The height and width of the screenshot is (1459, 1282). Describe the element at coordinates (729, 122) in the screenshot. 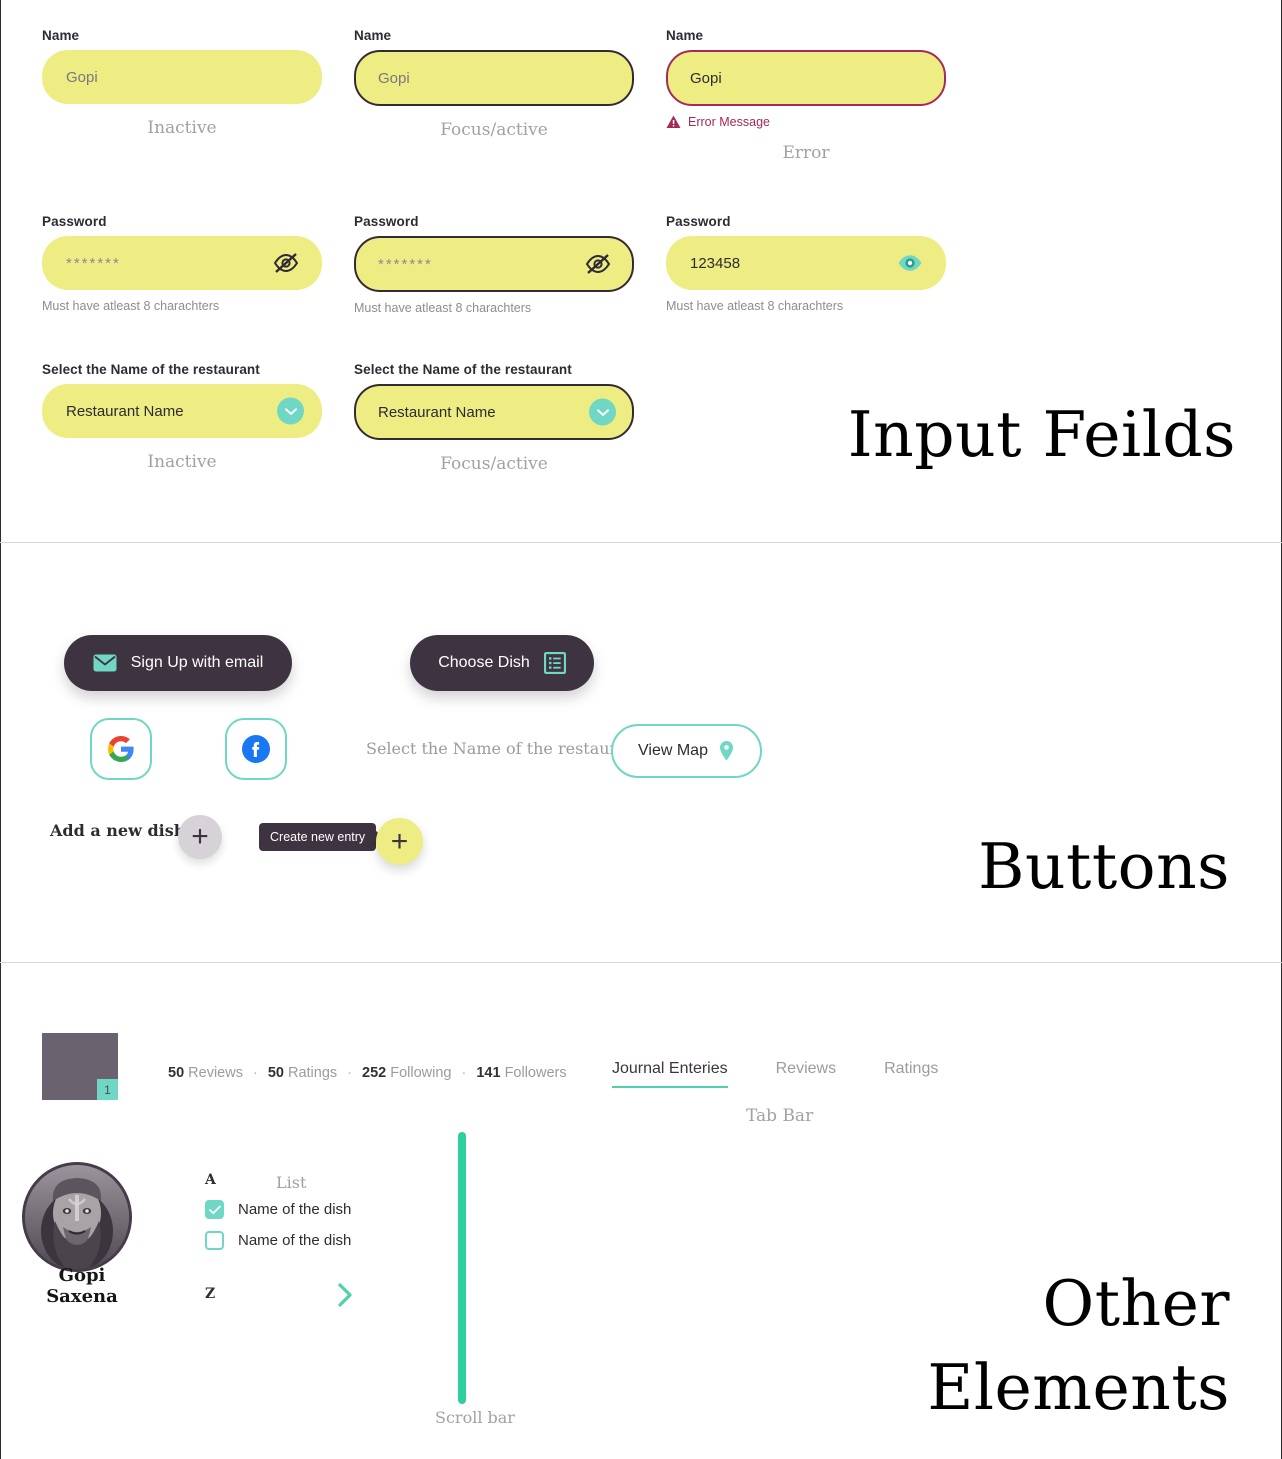

I see `error-message: Error Message` at that location.